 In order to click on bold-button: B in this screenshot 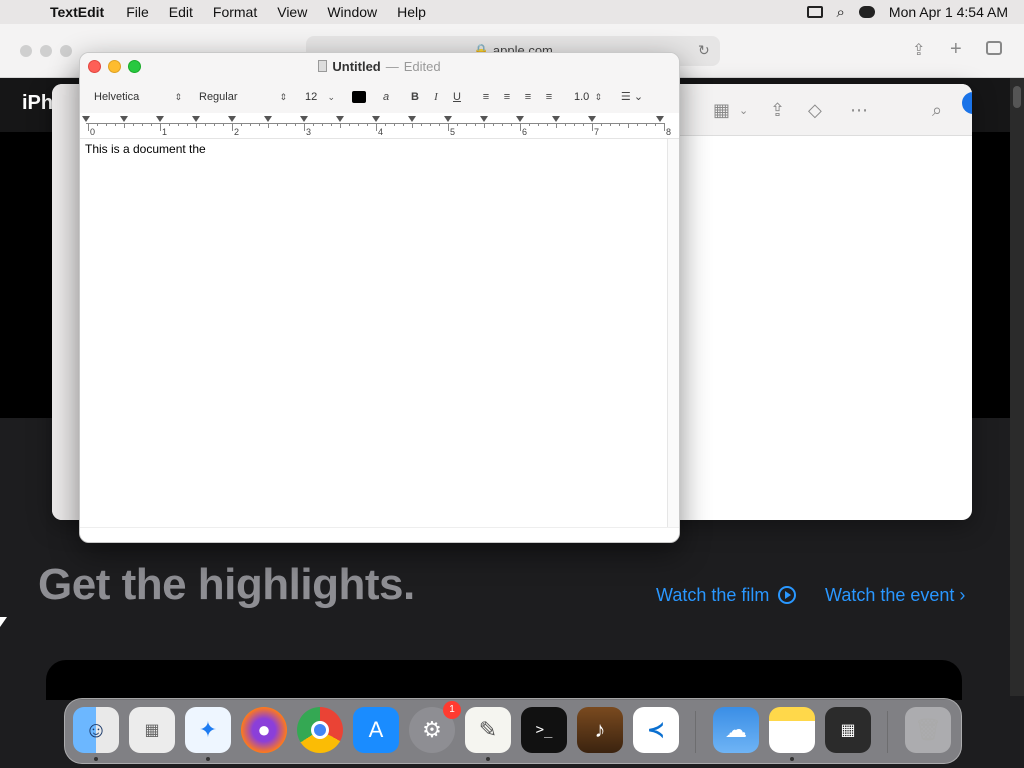, I will do `click(415, 97)`.